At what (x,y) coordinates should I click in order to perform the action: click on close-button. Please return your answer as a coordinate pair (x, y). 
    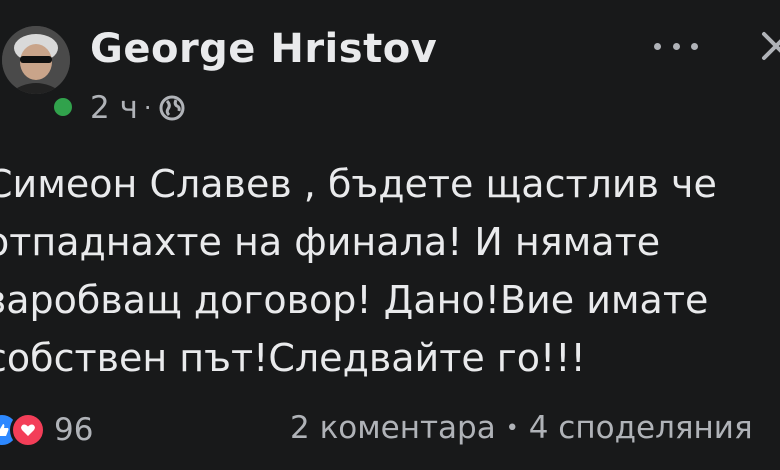
    Looking at the image, I should click on (769, 46).